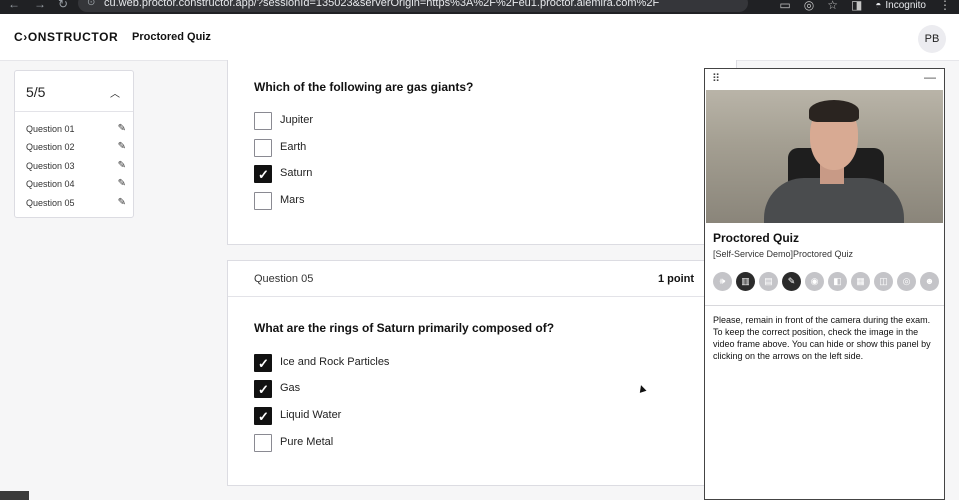  What do you see at coordinates (296, 173) in the screenshot?
I see `answer-label: Saturn` at bounding box center [296, 173].